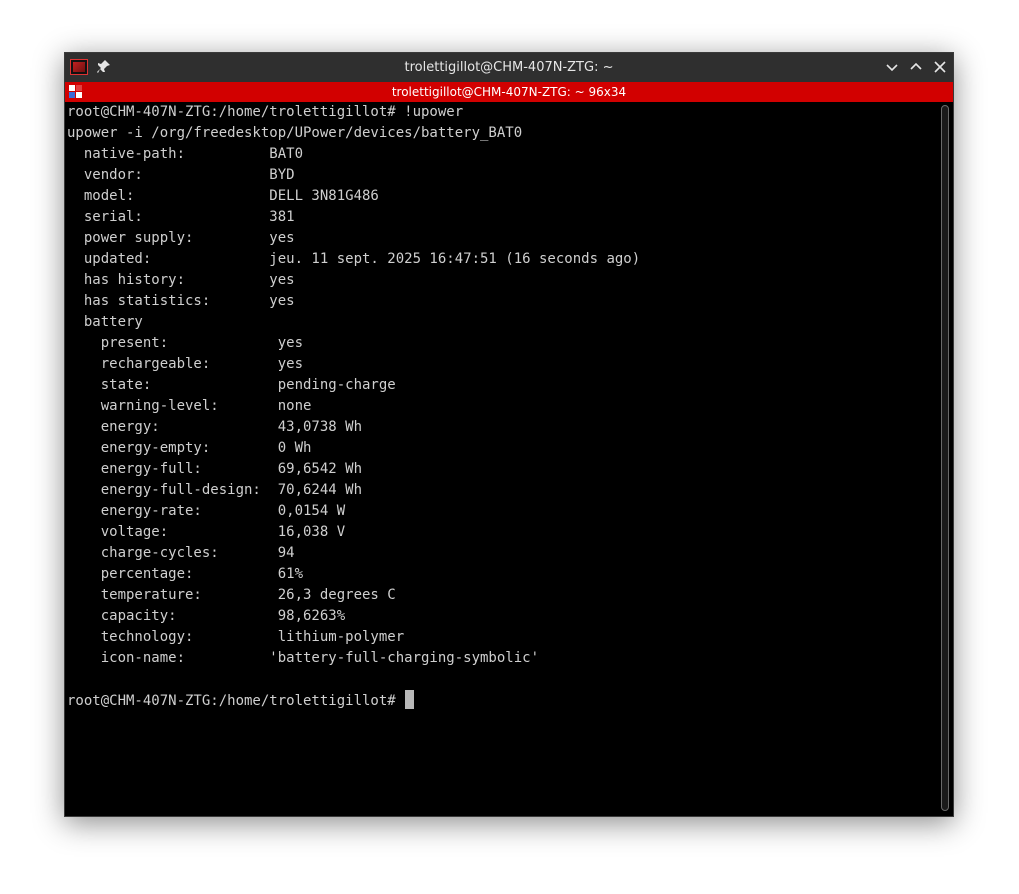 The image size is (1019, 894). What do you see at coordinates (502, 700) in the screenshot?
I see `prompt-line: root@CHM-407N-ZTG:/home/trolettigillot#` at bounding box center [502, 700].